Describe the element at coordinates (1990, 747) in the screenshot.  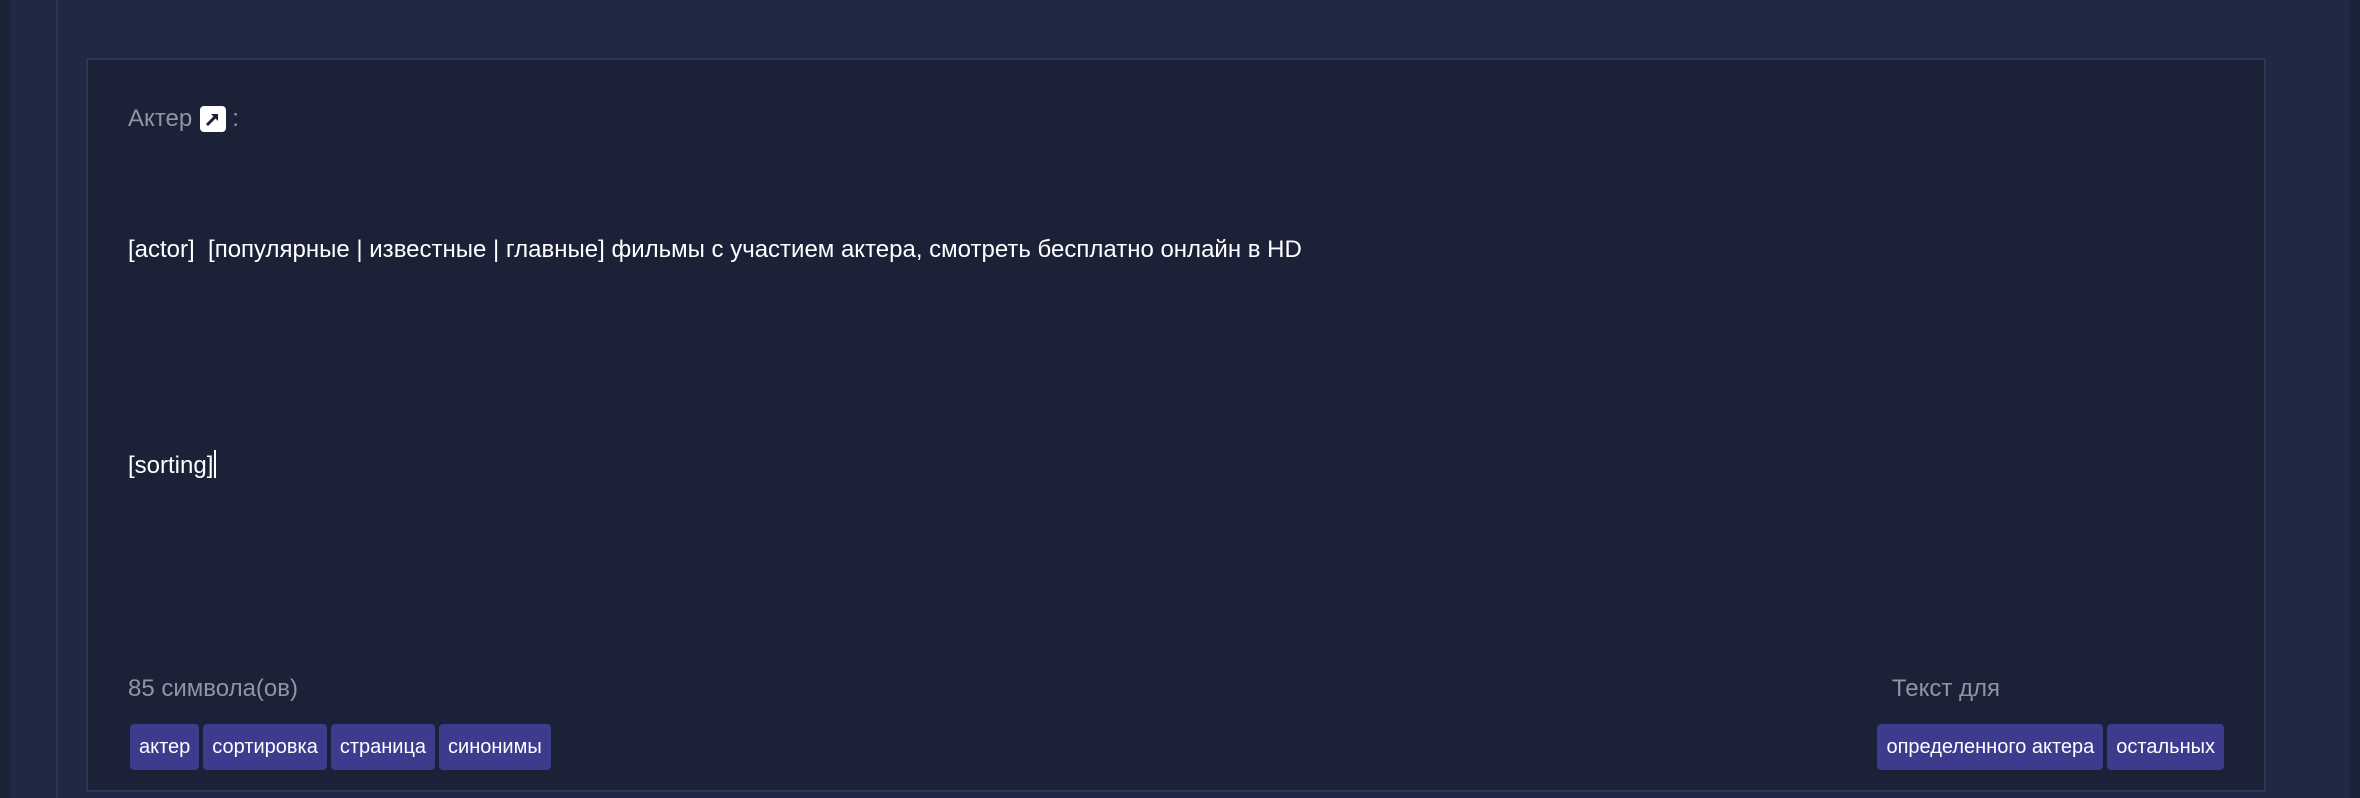
I see `option-specific-actor: определенного актера` at that location.